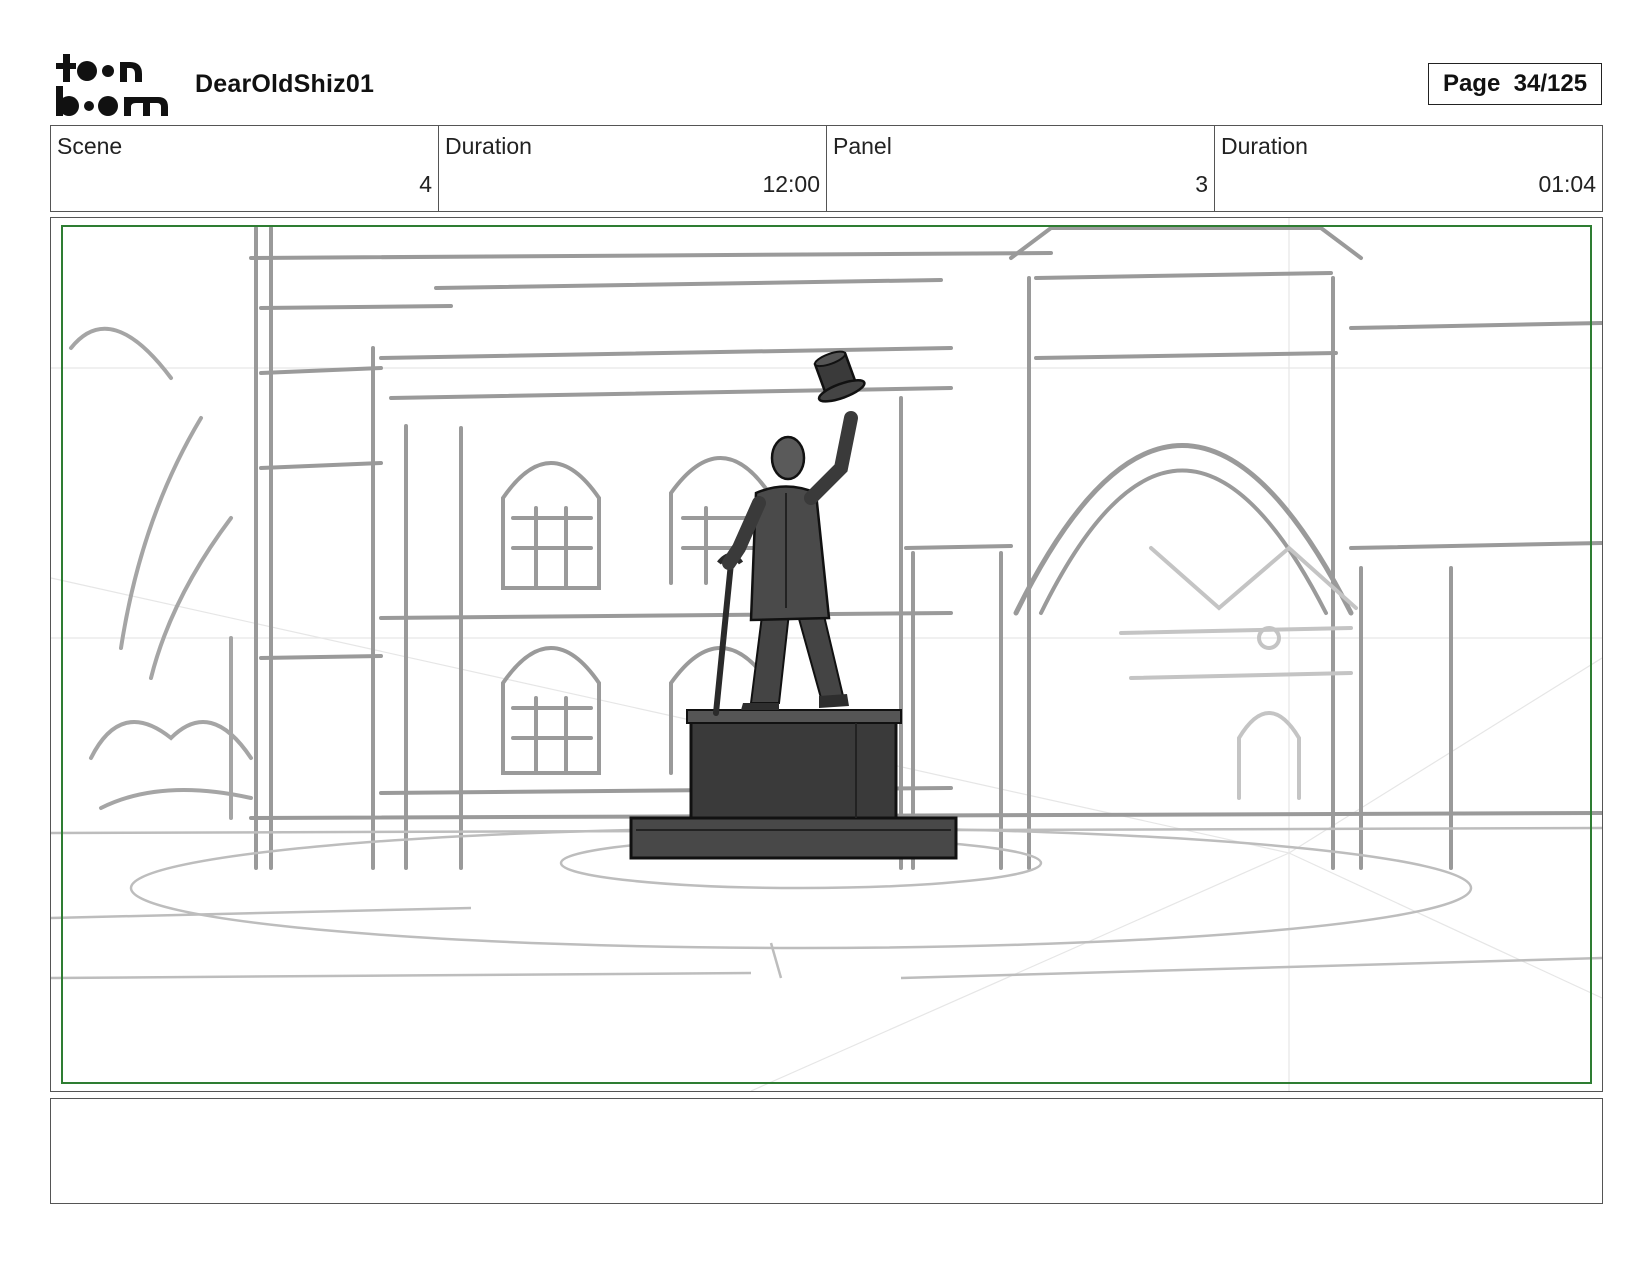  Describe the element at coordinates (1264, 146) in the screenshot. I see `panel-duration-label: Duration` at that location.